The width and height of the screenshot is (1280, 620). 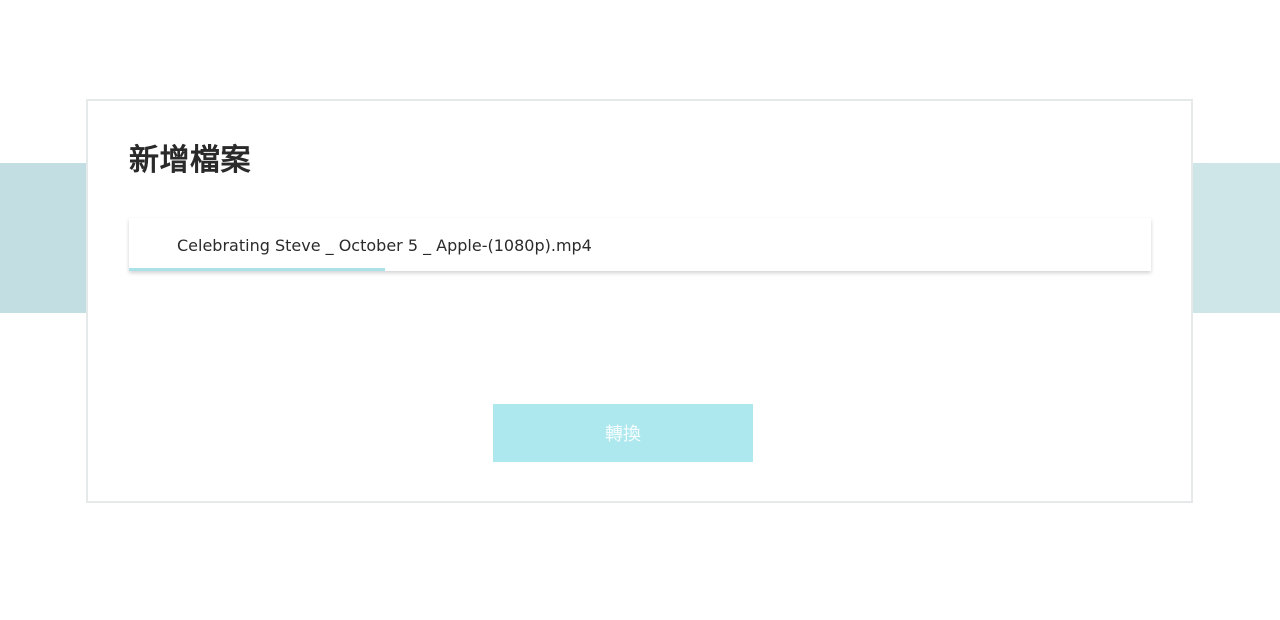 I want to click on upload-progress-fill, so click(x=257, y=269).